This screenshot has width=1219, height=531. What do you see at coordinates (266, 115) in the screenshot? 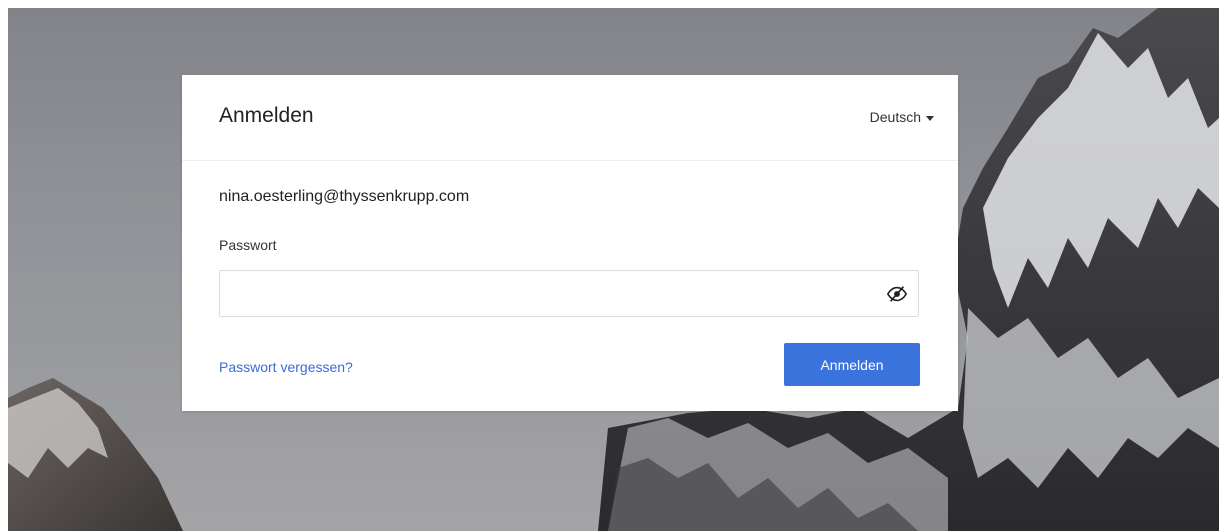
I see `page-title: Anmelden` at bounding box center [266, 115].